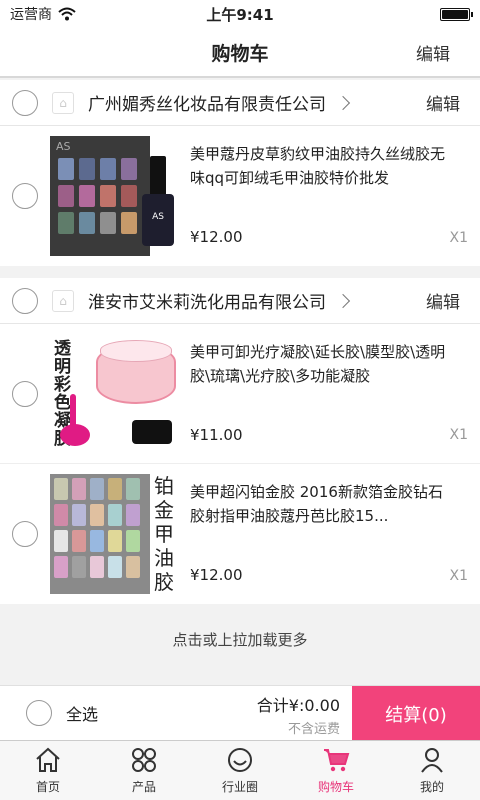 The image size is (480, 800). Describe the element at coordinates (207, 102) in the screenshot. I see `shop-name: 广州媚秀丝化妆品有限责任公司` at that location.